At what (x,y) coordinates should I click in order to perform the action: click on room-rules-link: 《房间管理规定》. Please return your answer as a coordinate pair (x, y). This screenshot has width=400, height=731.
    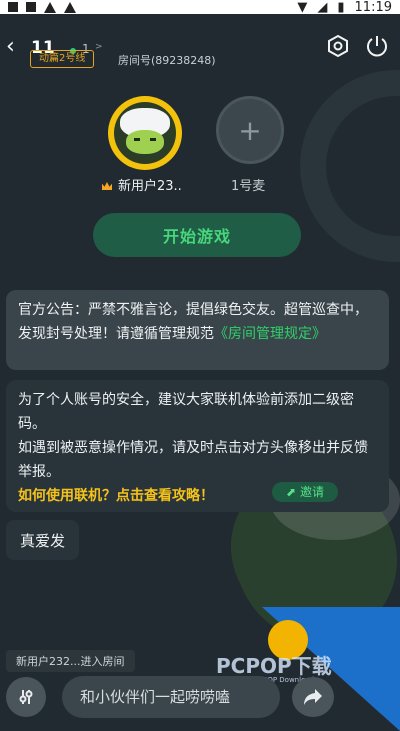
    Looking at the image, I should click on (270, 334).